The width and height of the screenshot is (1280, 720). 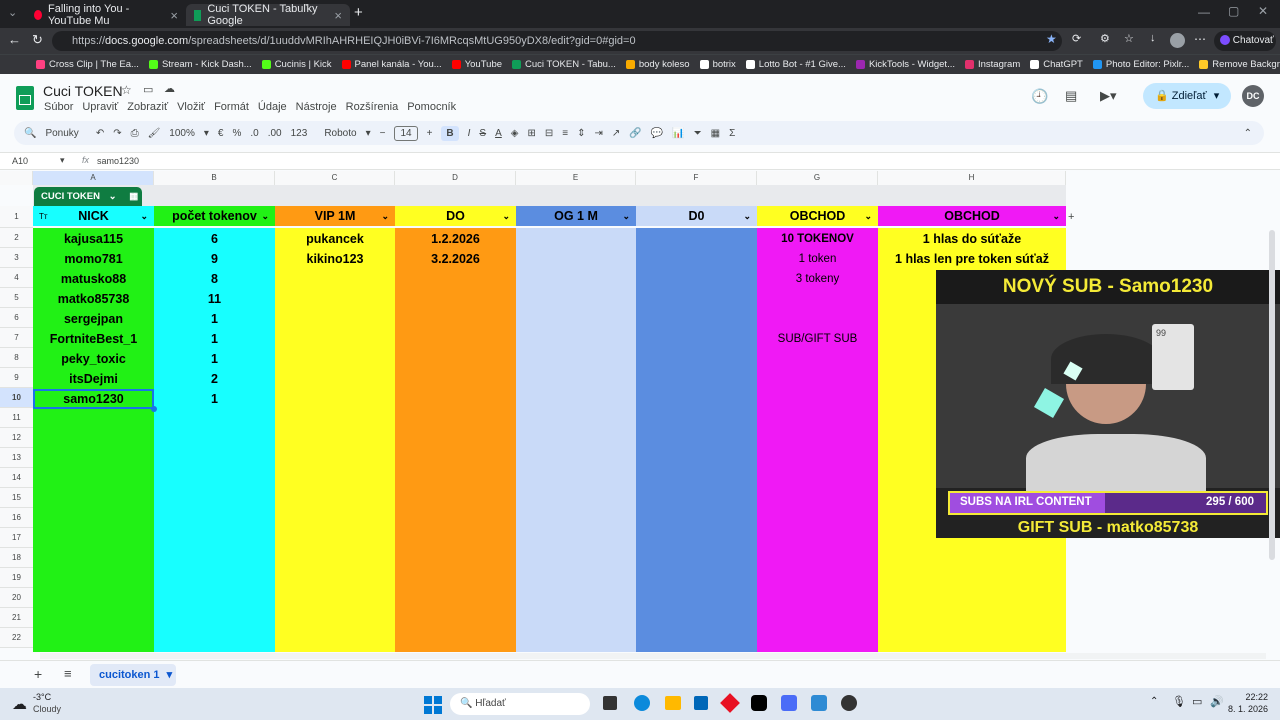 I want to click on avatar: DC, so click(x=1253, y=96).